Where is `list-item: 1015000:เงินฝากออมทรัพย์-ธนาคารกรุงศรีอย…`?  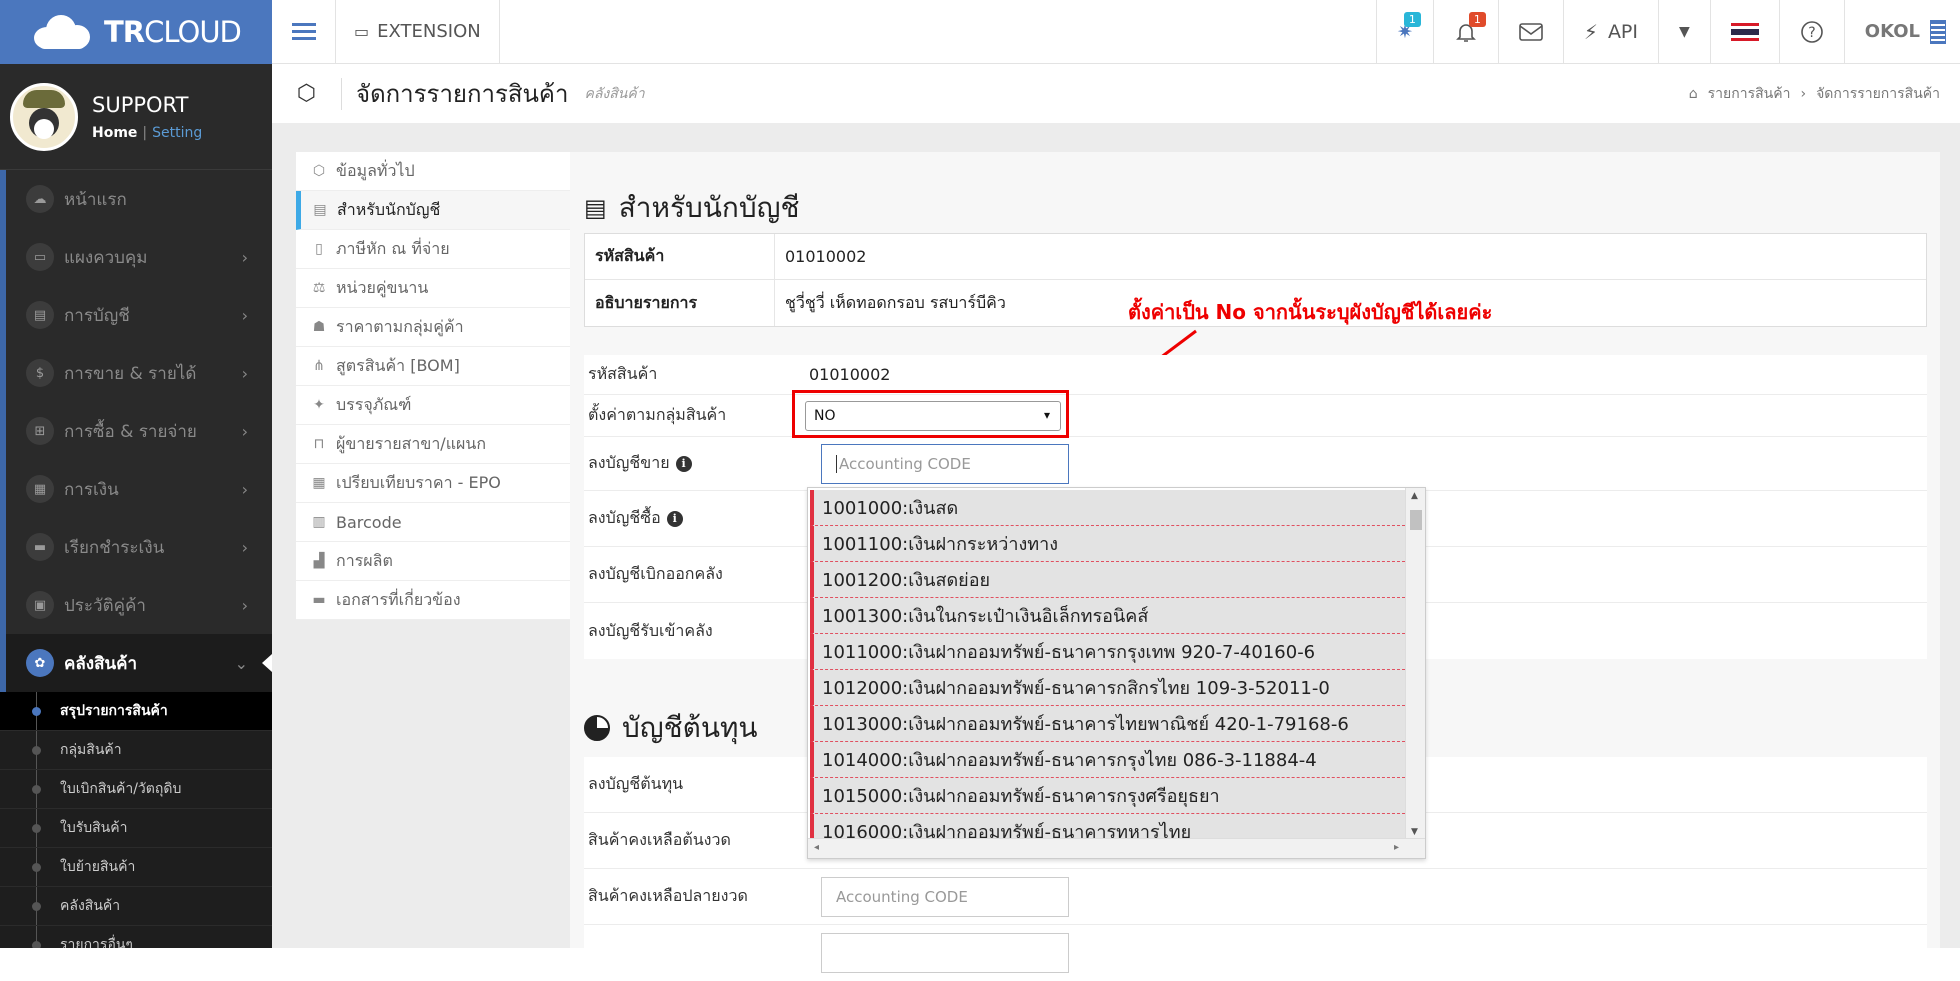 list-item: 1015000:เงินฝากออมทรัพย์-ธนาคารกรุงศรีอย… is located at coordinates (1107, 796).